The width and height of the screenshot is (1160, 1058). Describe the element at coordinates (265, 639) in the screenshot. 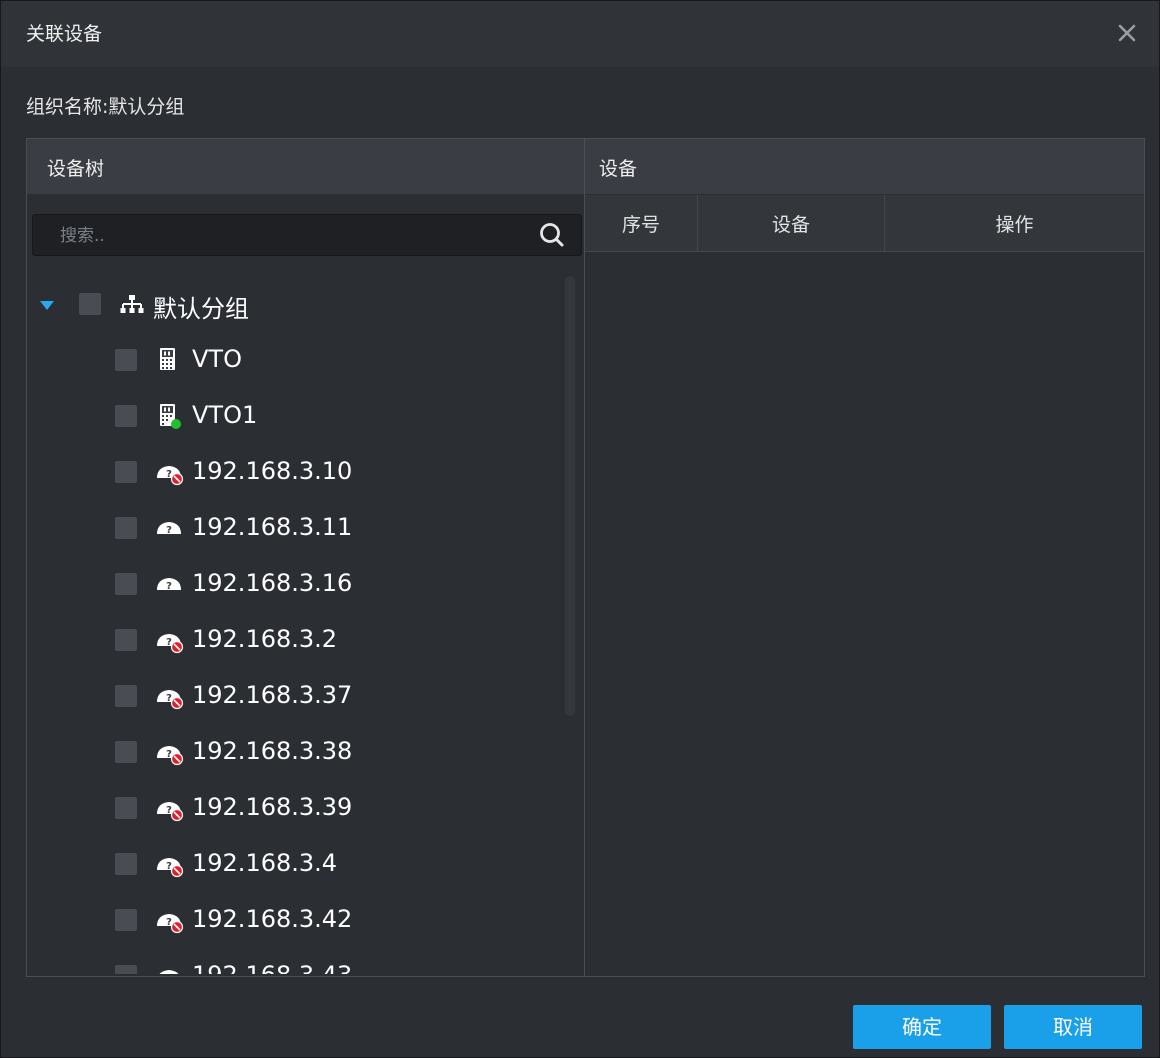

I see `tree-node-label: 192.168.3.2` at that location.